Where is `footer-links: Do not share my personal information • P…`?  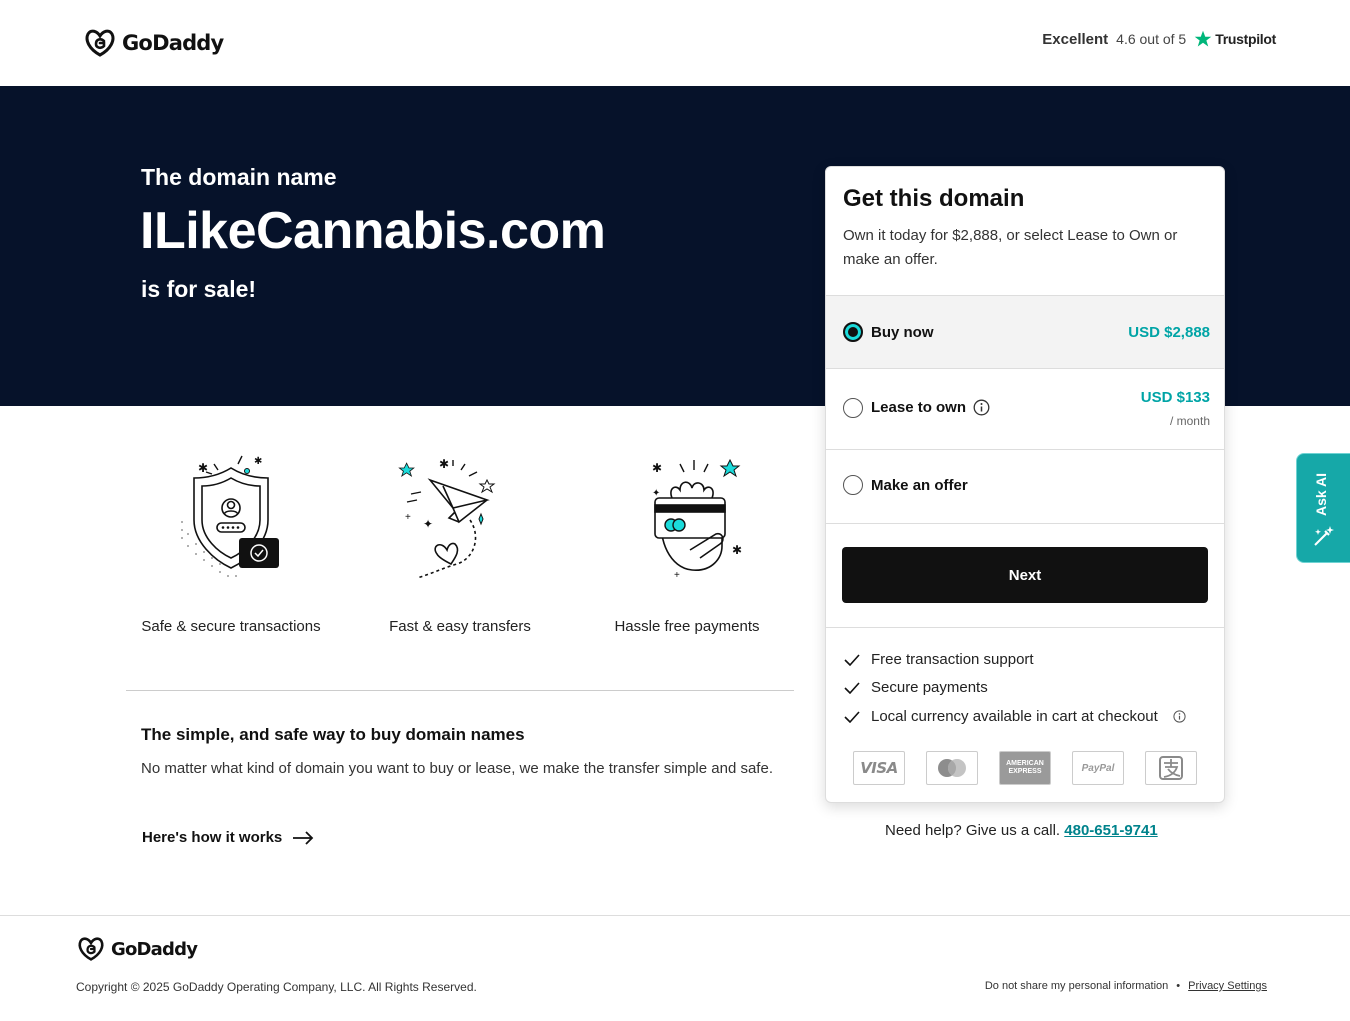 footer-links: Do not share my personal information • P… is located at coordinates (1126, 986).